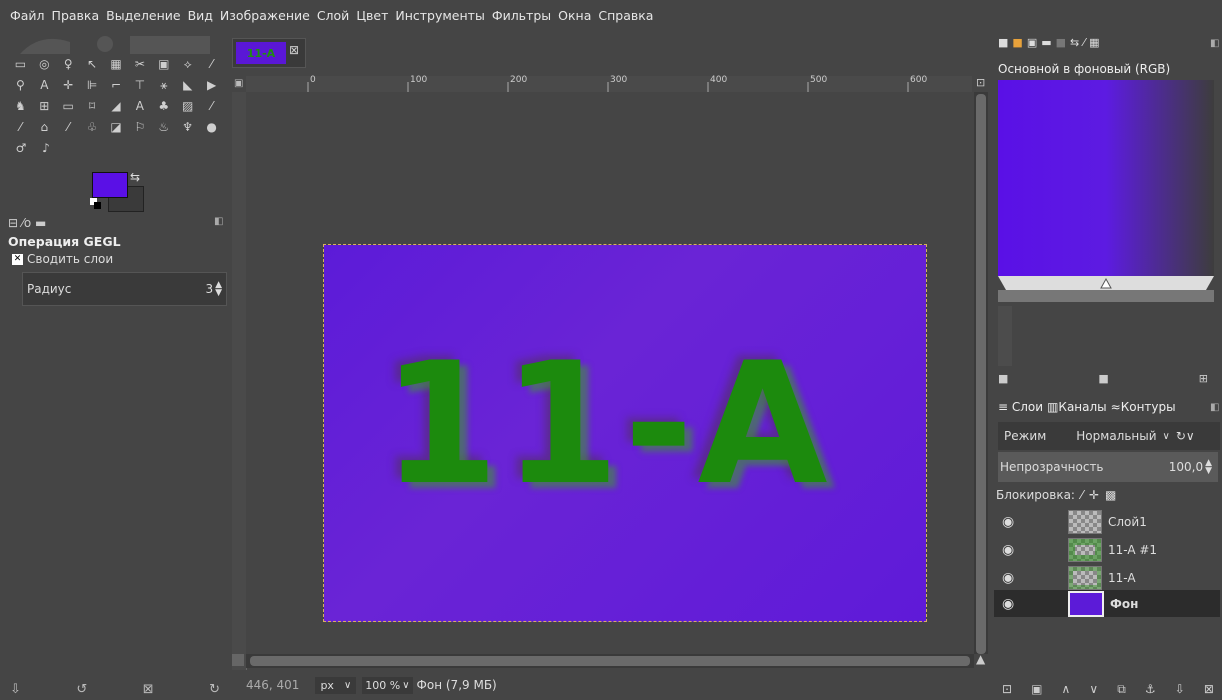 Image resolution: width=1222 pixels, height=700 pixels. What do you see at coordinates (46, 148) in the screenshot?
I see `gegl-op-icon: ♪` at bounding box center [46, 148].